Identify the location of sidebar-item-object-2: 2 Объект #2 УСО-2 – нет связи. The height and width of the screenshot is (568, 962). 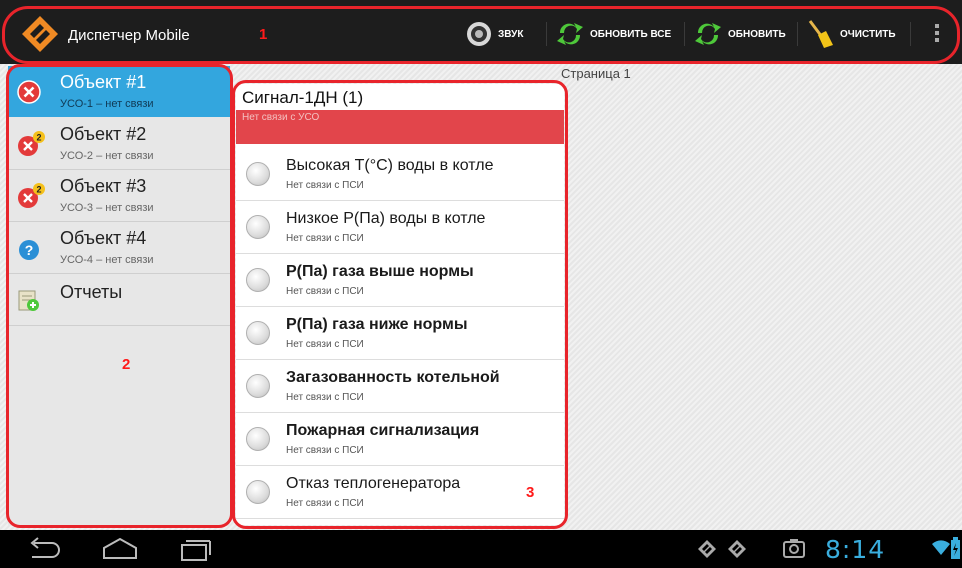
(119, 144).